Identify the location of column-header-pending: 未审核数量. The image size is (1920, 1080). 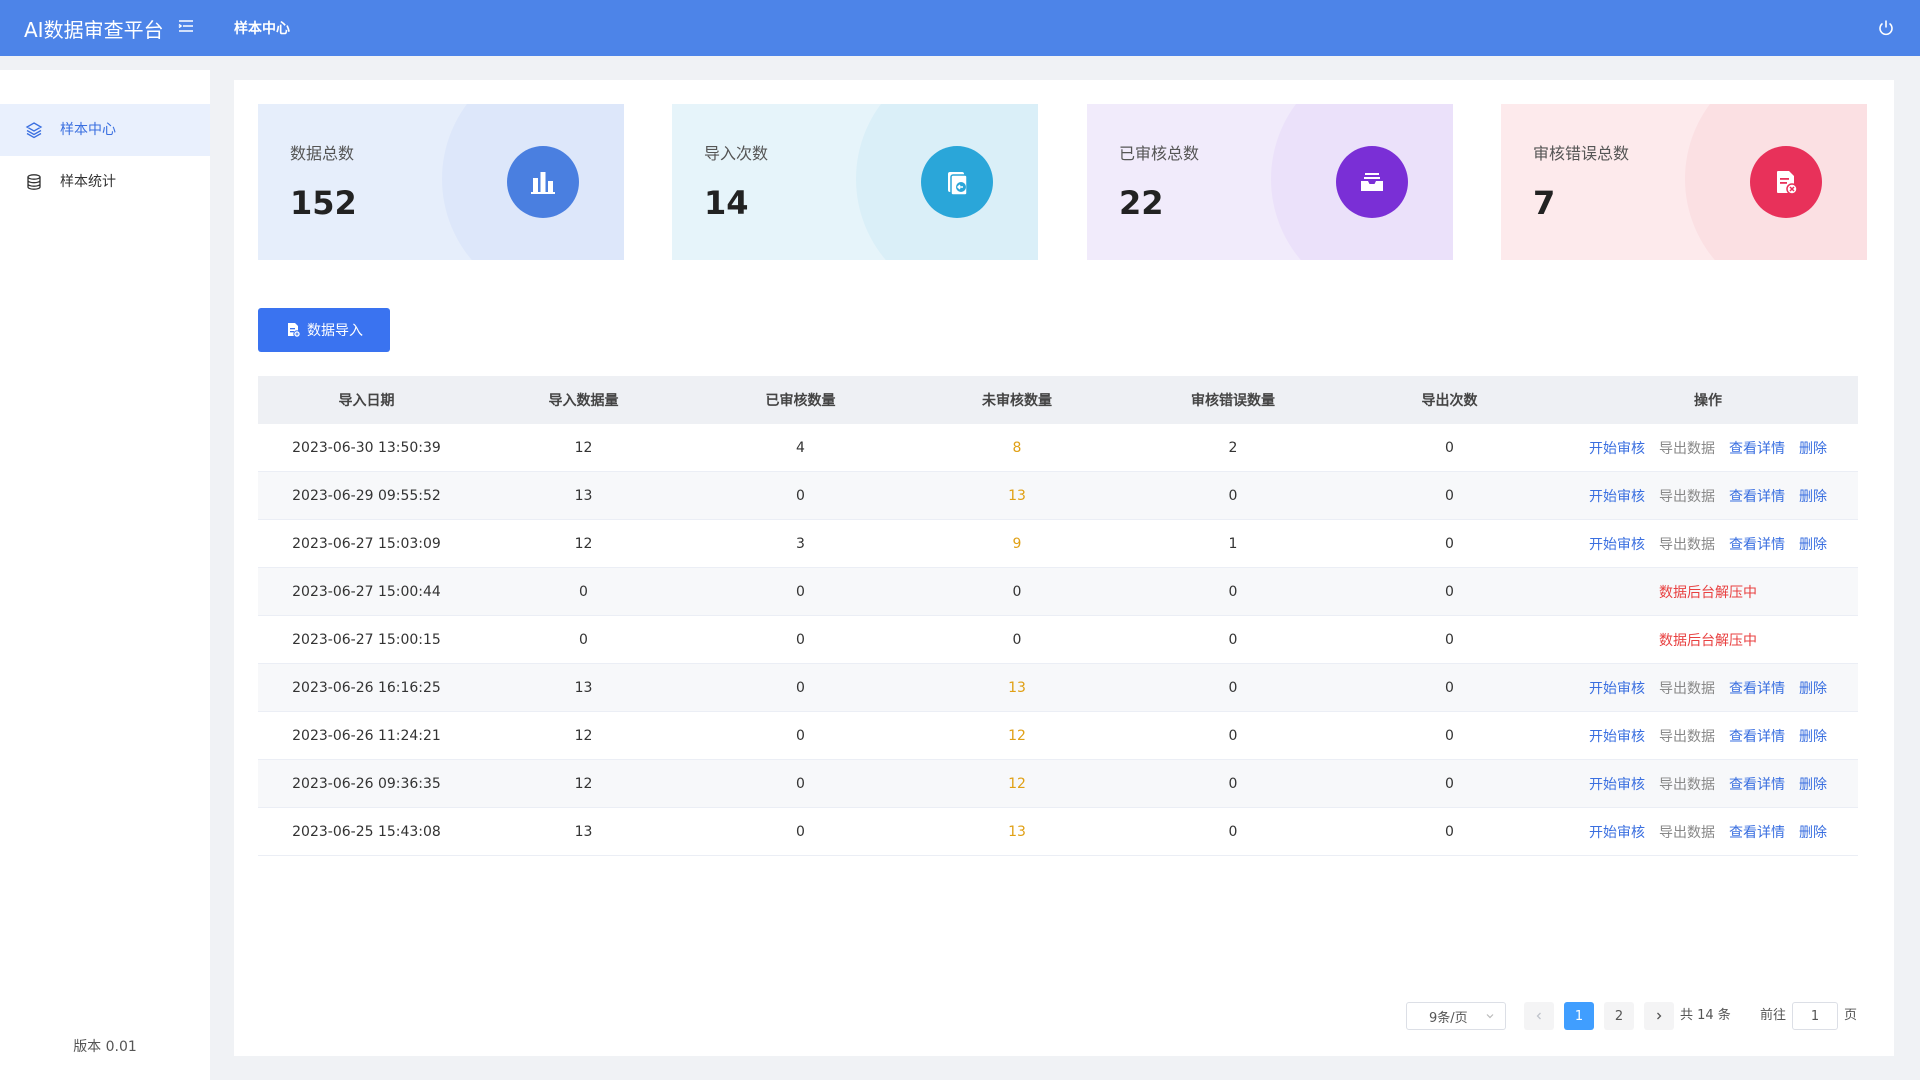
(1017, 400).